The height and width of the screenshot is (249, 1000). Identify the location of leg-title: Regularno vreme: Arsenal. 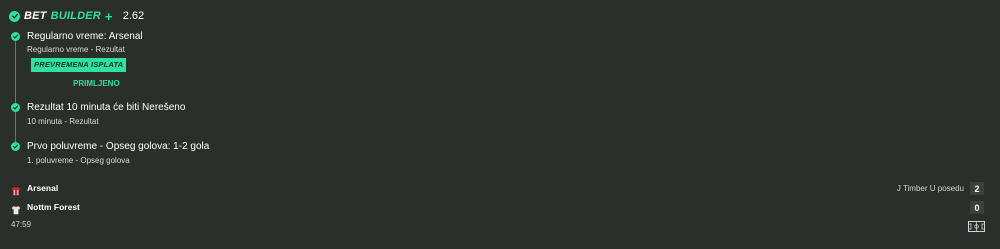
(85, 36).